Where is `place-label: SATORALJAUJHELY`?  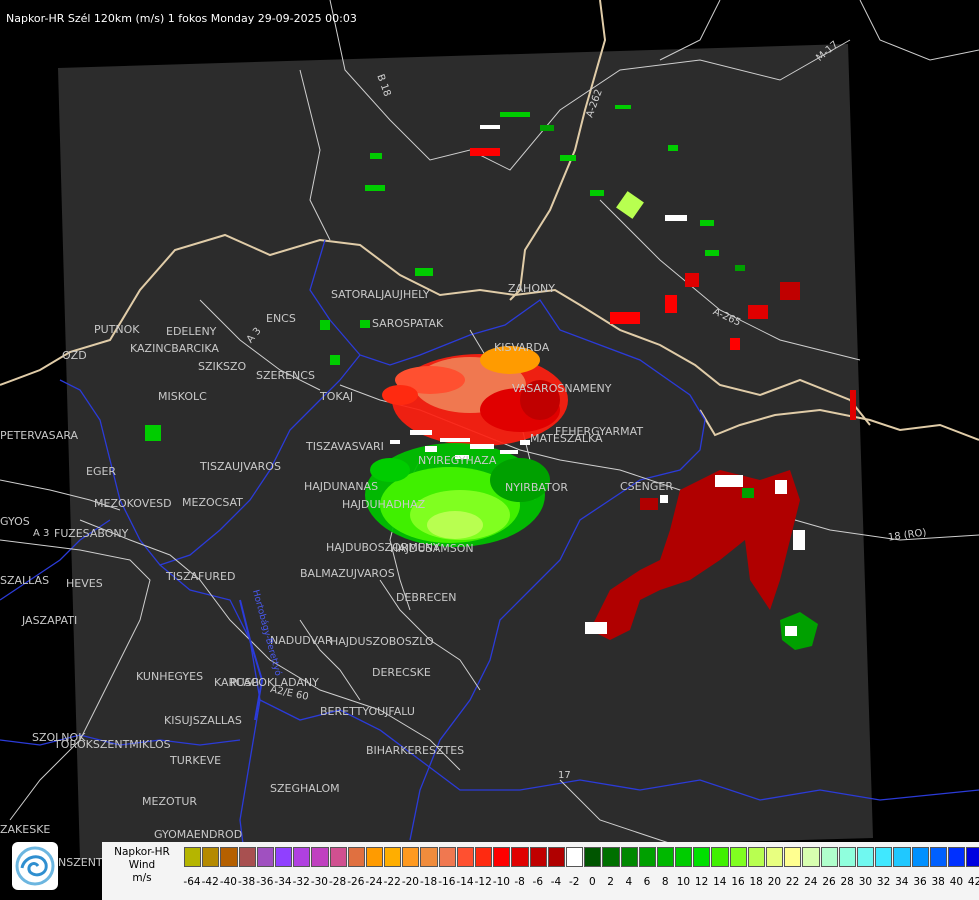
place-label: SATORALJAUJHELY is located at coordinates (380, 294).